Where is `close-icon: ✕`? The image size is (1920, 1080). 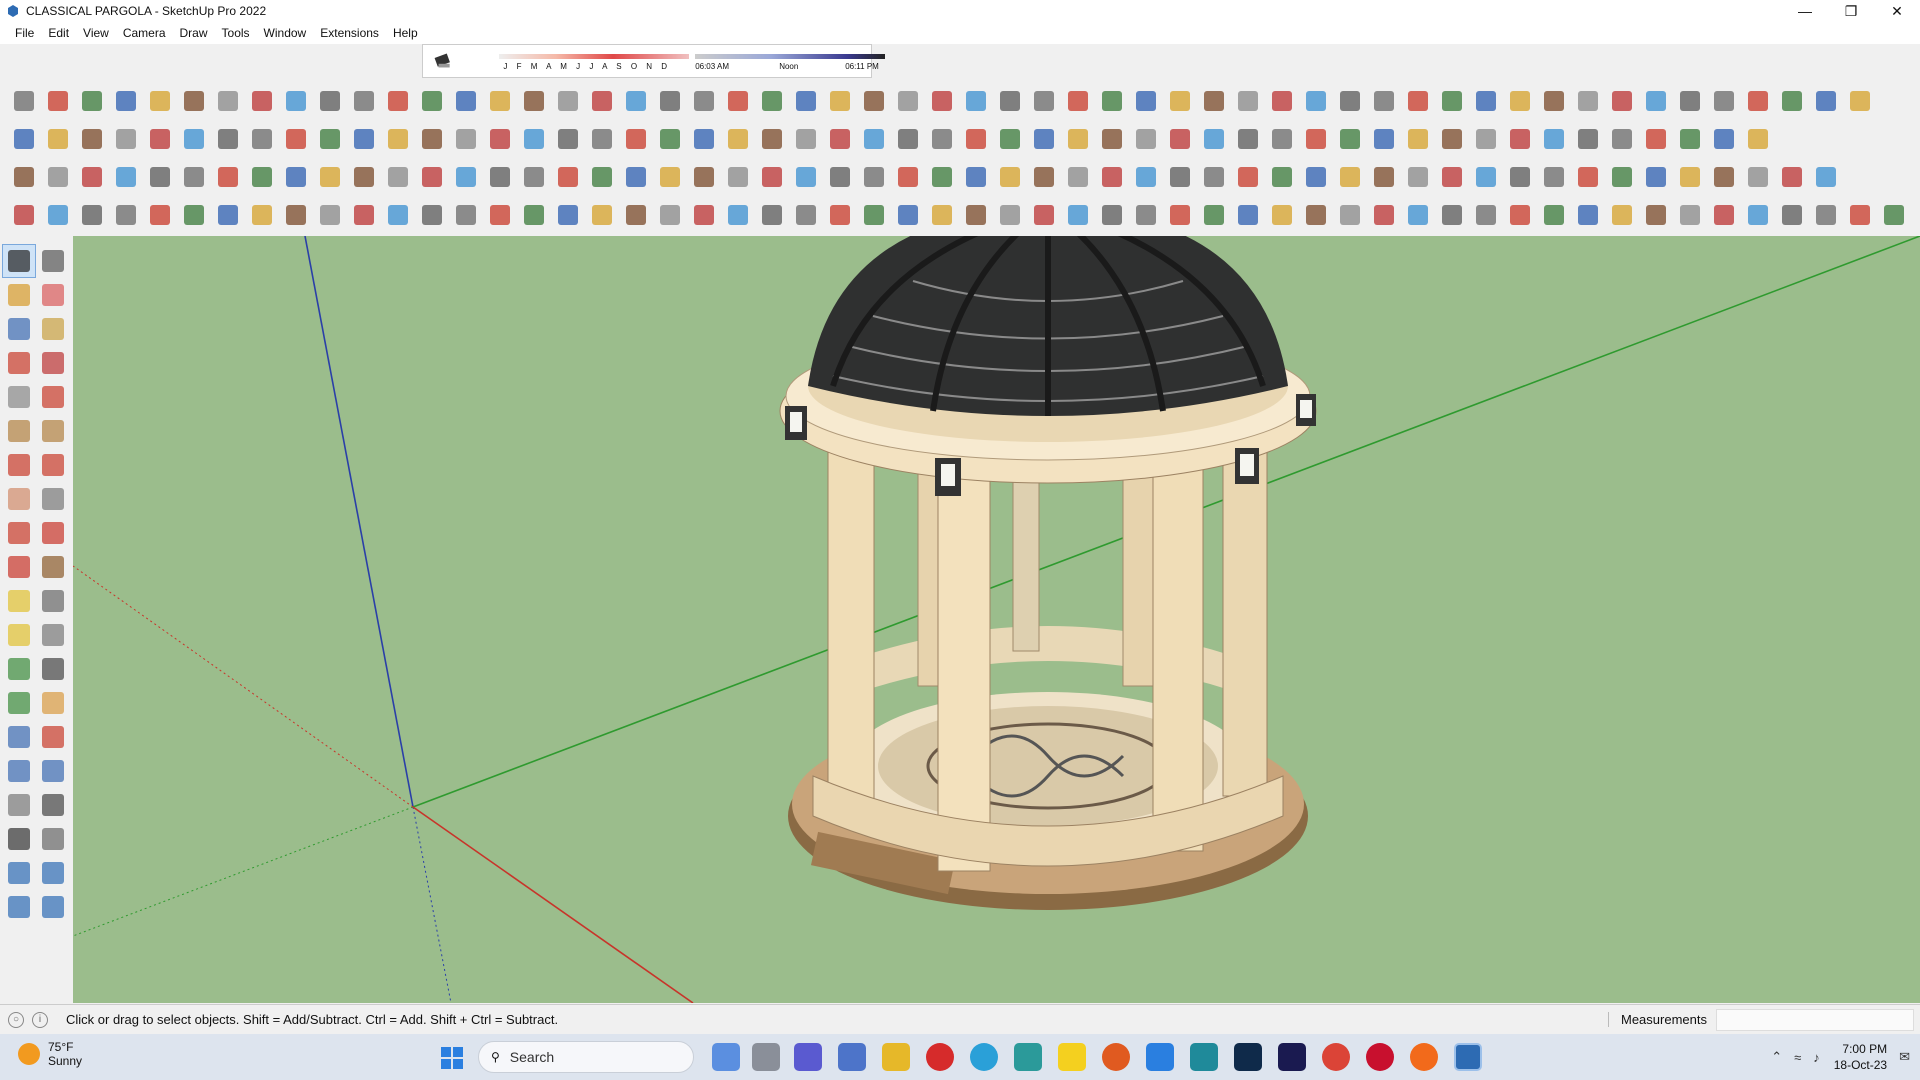
close-icon: ✕ is located at coordinates (1897, 11).